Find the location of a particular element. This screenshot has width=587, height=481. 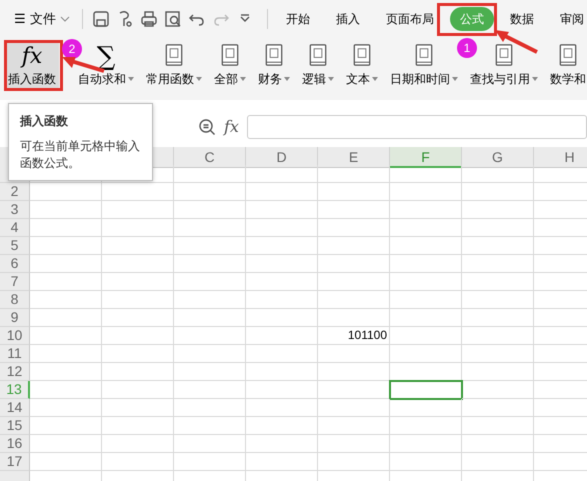

row-header: 12 is located at coordinates (15, 372).